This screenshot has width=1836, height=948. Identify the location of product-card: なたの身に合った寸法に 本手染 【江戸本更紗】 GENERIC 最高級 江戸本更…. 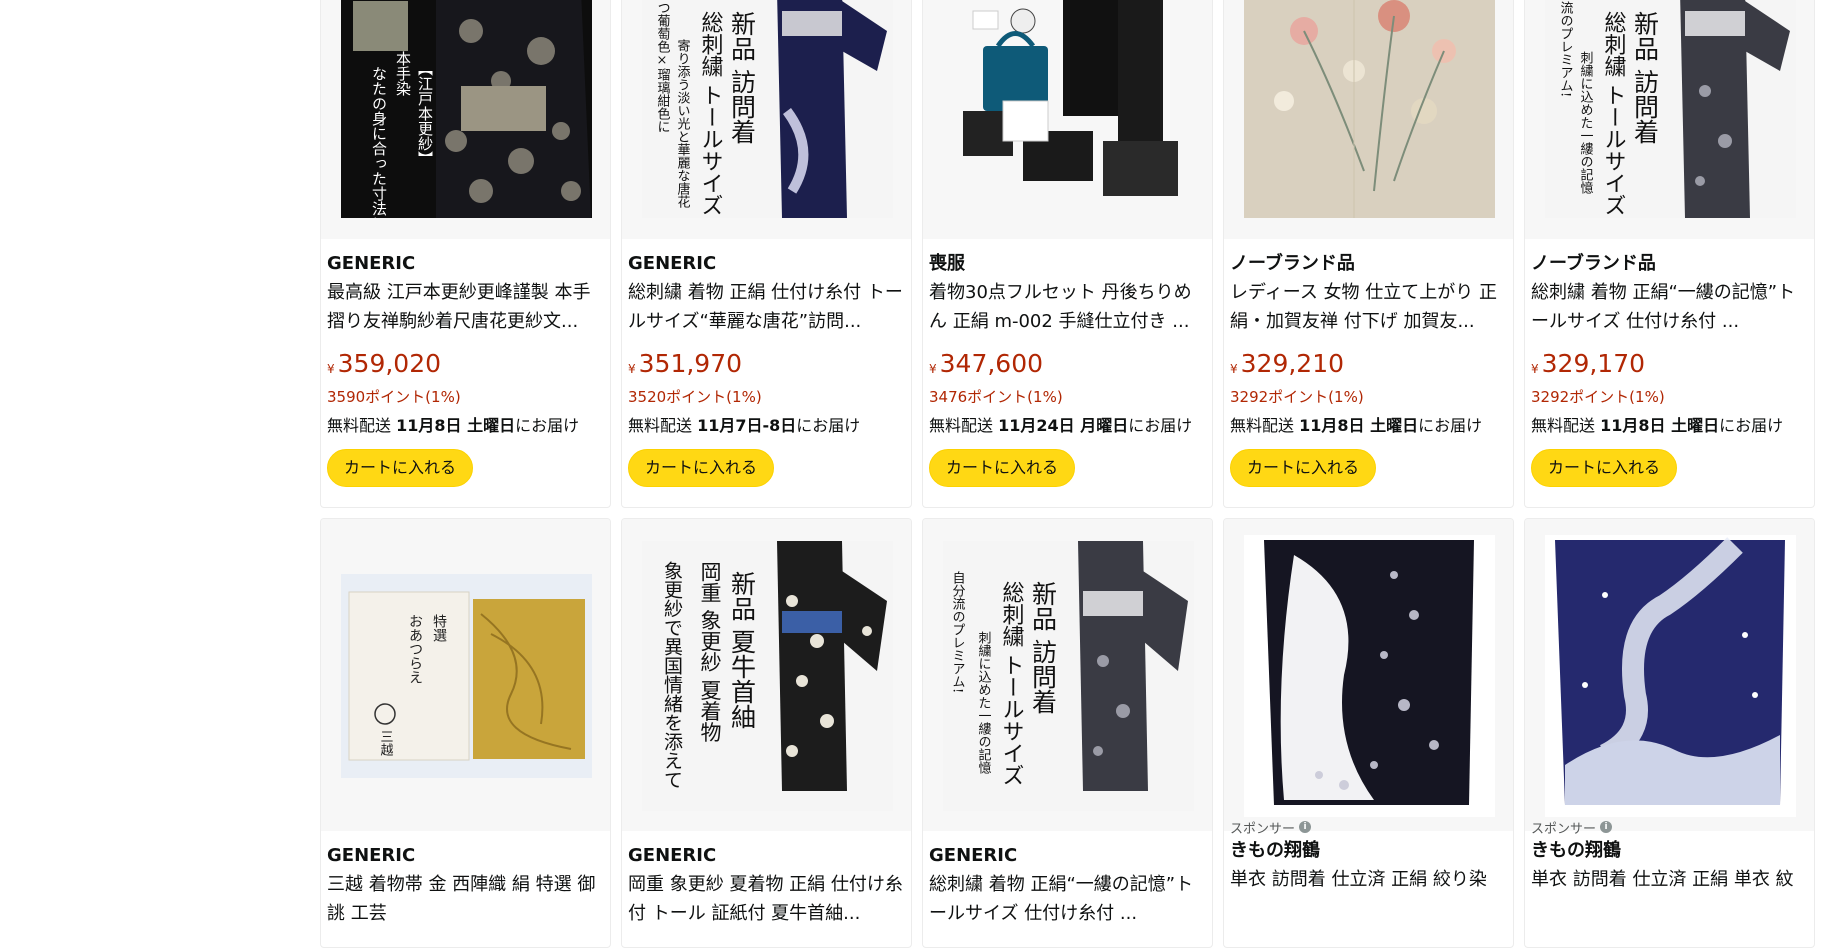
(465, 254).